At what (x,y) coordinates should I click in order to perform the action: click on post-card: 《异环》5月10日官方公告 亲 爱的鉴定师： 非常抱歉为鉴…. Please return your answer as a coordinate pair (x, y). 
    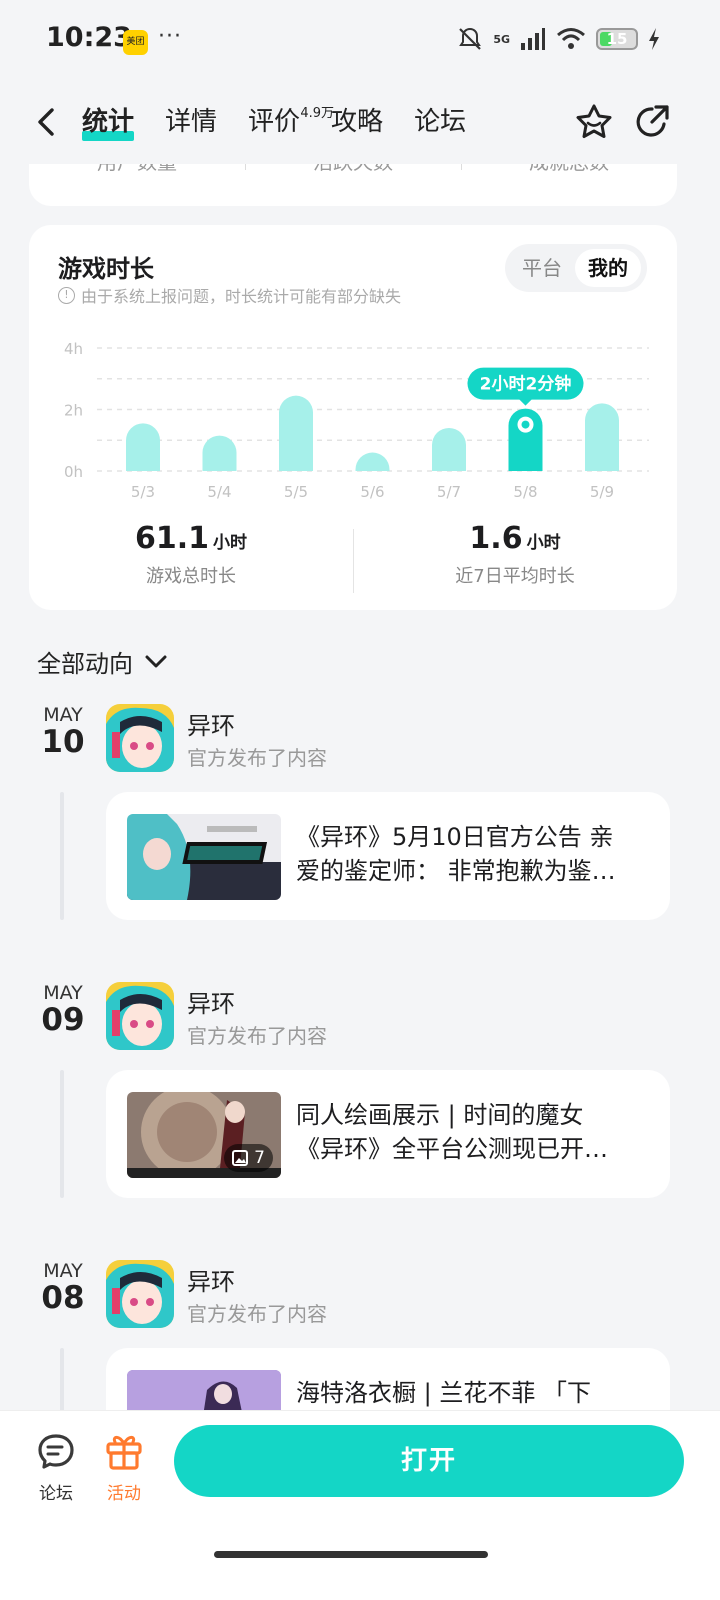
    Looking at the image, I should click on (388, 856).